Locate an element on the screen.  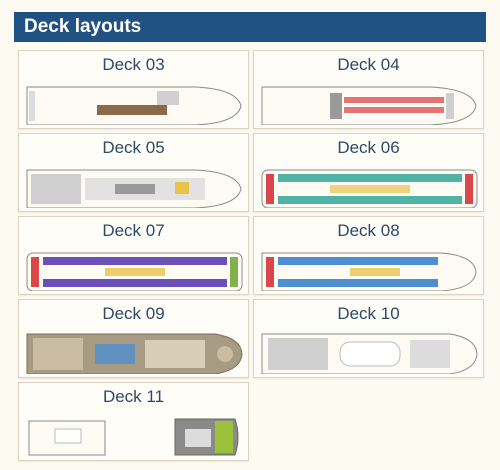
deck-label: Deck 06 is located at coordinates (368, 147).